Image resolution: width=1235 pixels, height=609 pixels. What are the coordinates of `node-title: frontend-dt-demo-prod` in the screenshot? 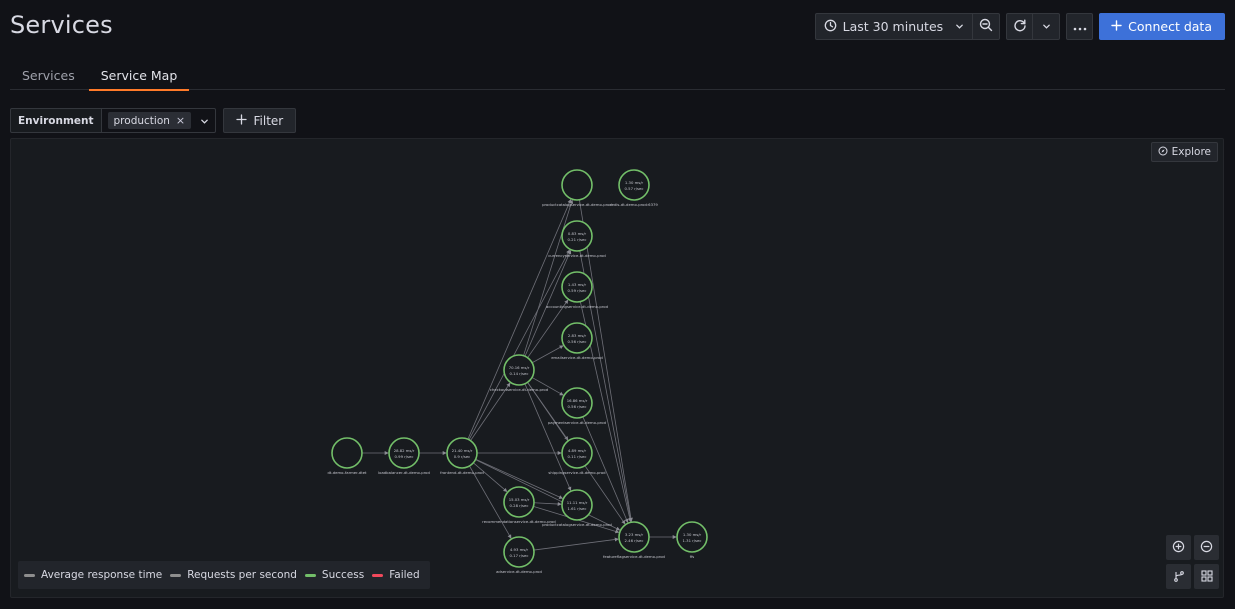 It's located at (462, 472).